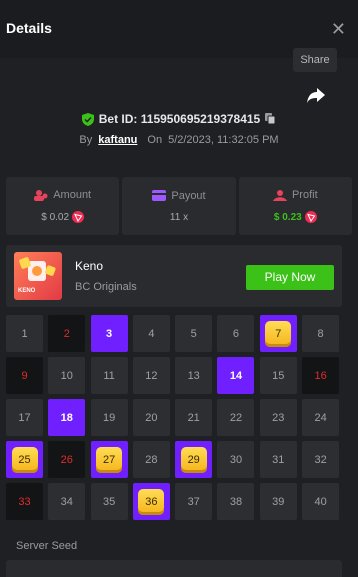  I want to click on profit-label: Profit, so click(304, 195).